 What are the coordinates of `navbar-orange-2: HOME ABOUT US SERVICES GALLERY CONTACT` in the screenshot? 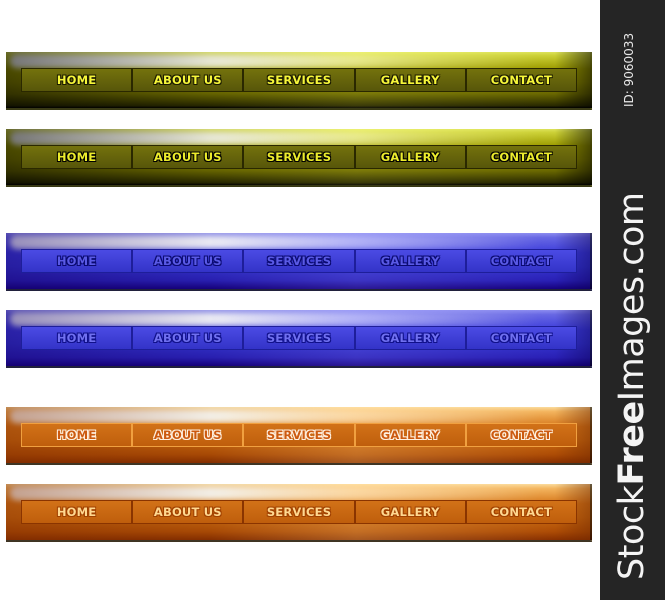 It's located at (299, 513).